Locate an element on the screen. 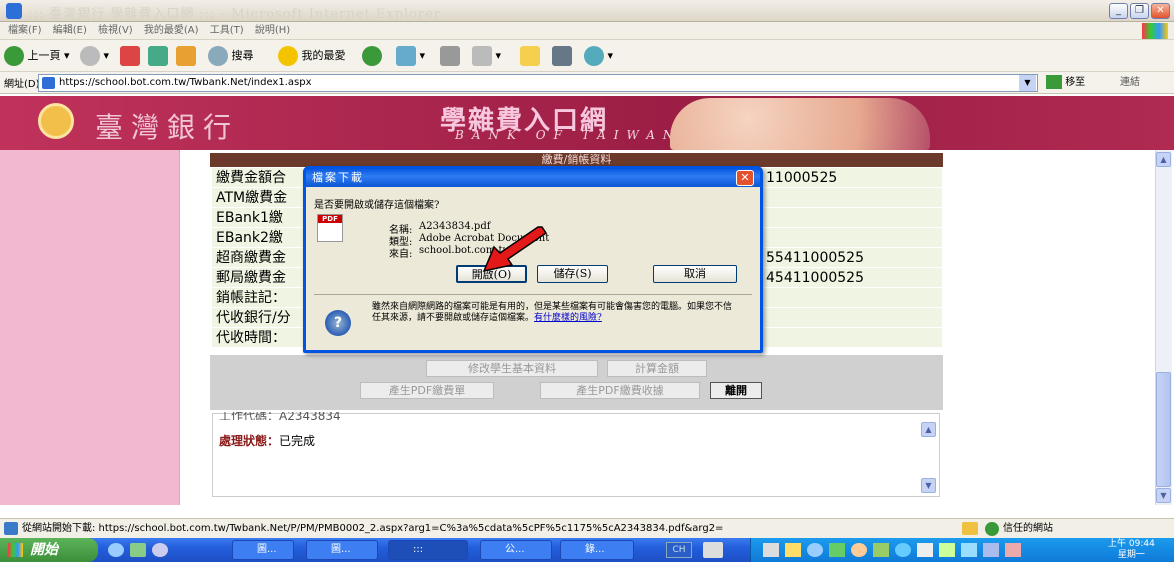 The height and width of the screenshot is (562, 1174). refresh-button is located at coordinates (158, 56).